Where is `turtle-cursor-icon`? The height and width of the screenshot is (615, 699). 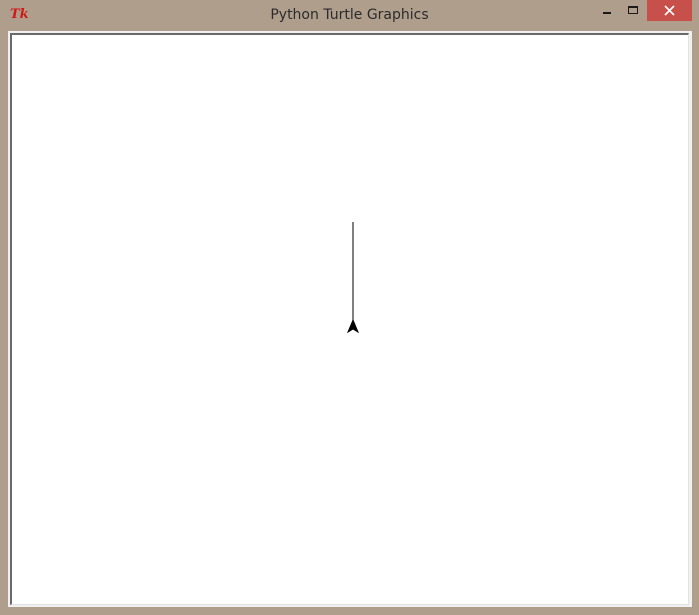 turtle-cursor-icon is located at coordinates (353, 326).